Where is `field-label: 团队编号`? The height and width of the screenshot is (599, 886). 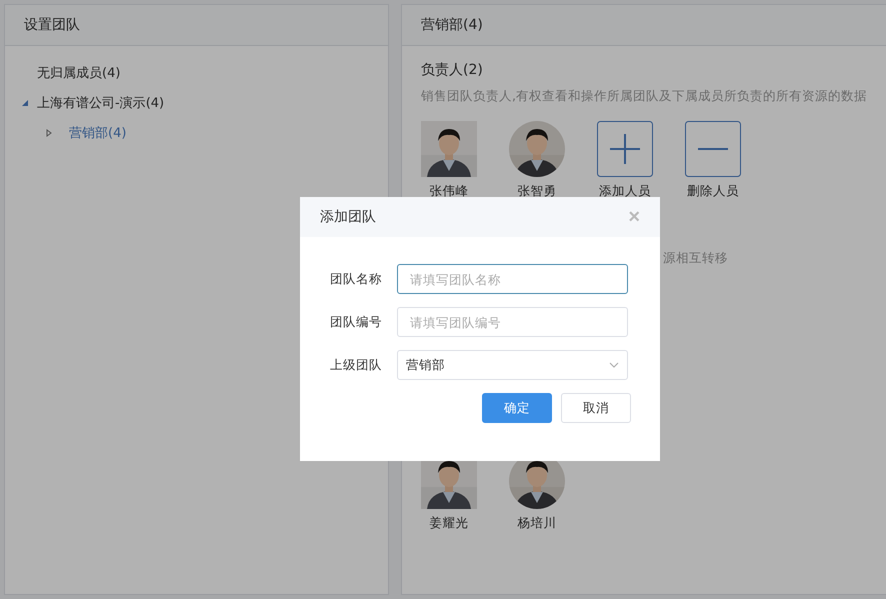
field-label: 团队编号 is located at coordinates (355, 322).